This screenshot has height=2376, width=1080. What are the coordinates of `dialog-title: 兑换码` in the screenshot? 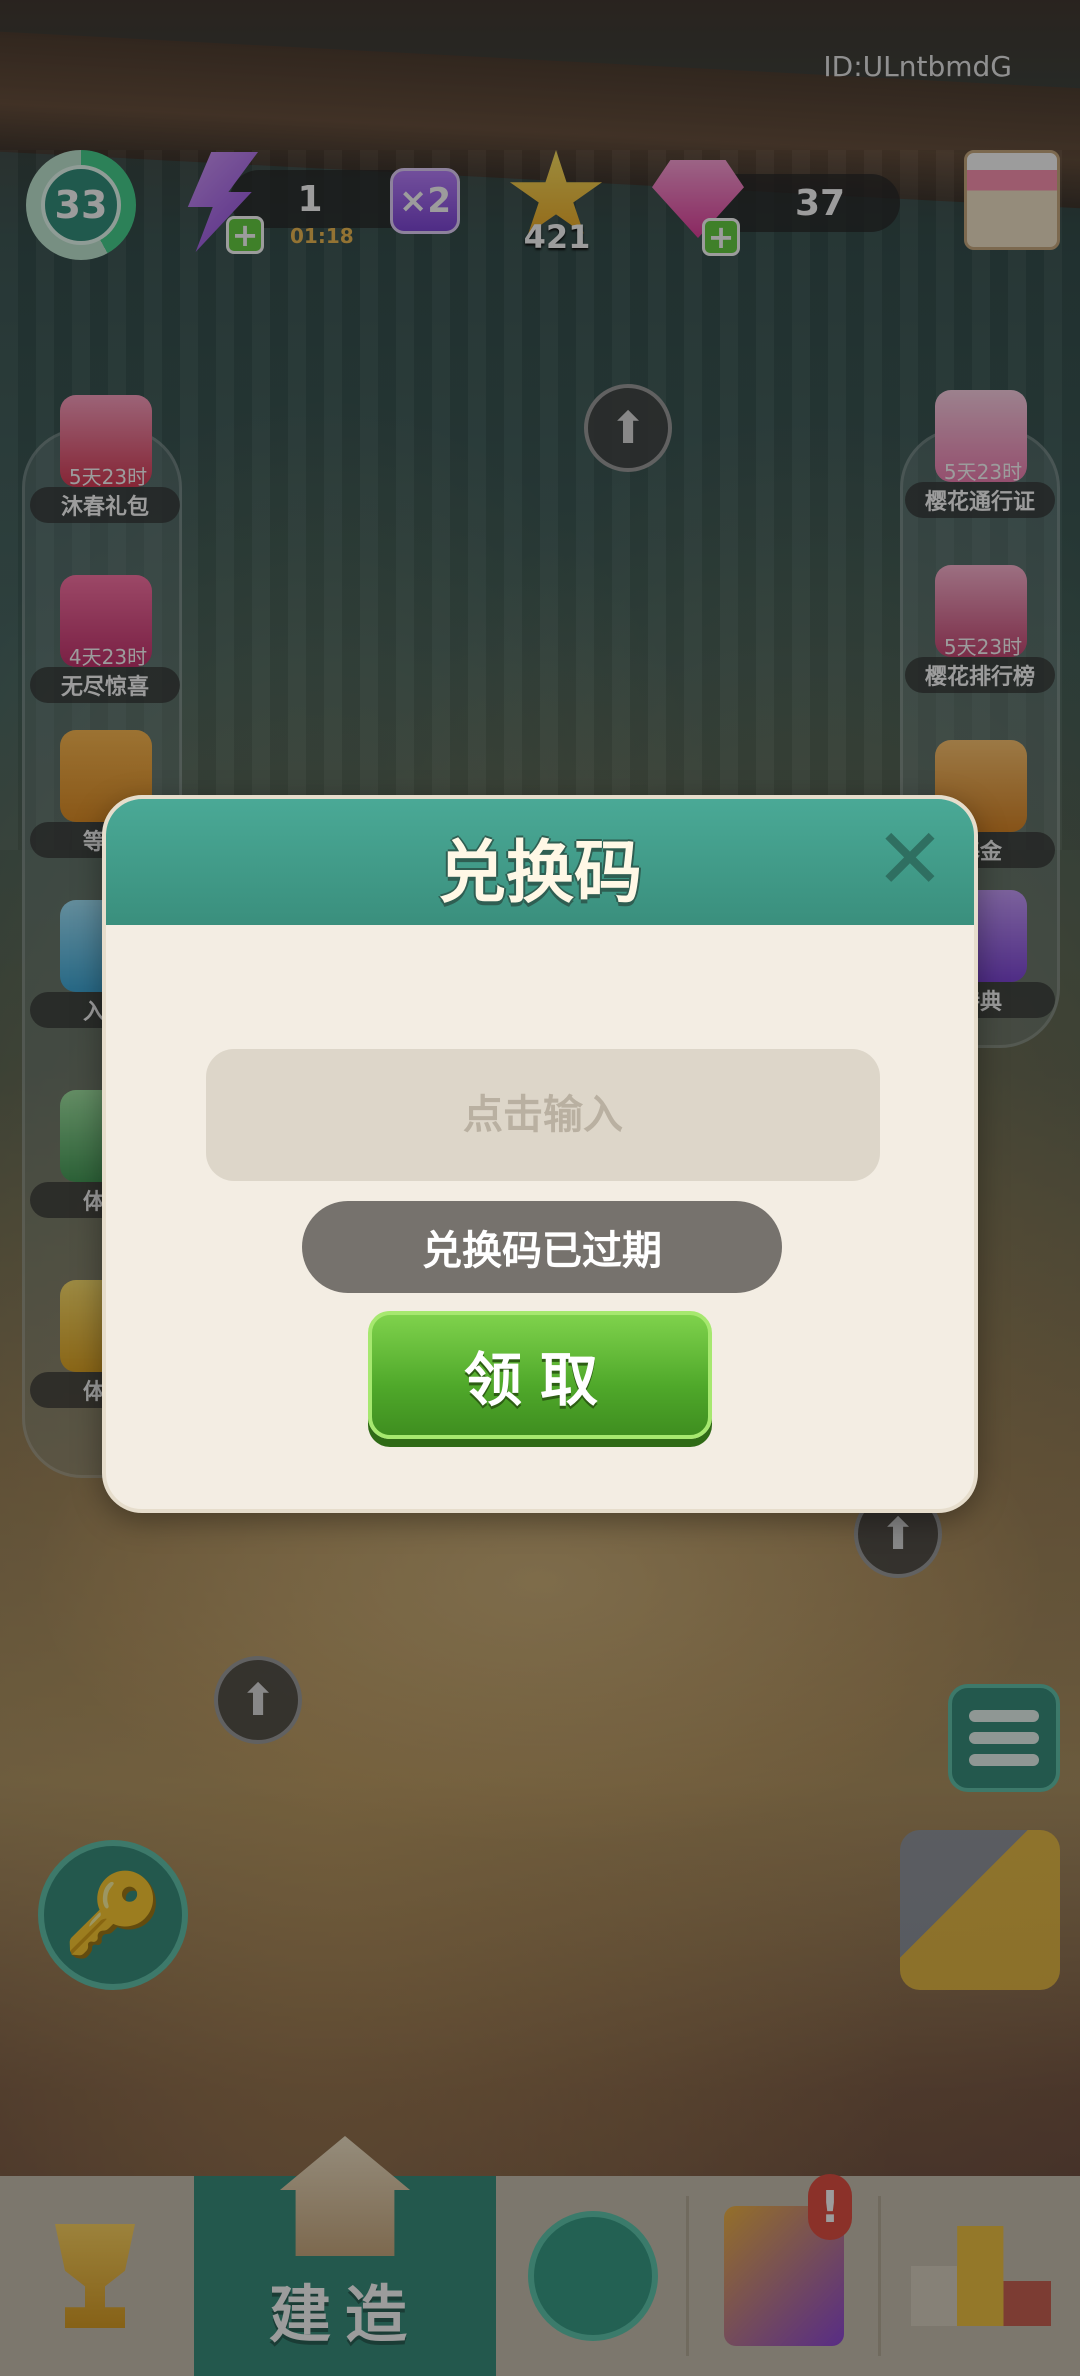 It's located at (539, 873).